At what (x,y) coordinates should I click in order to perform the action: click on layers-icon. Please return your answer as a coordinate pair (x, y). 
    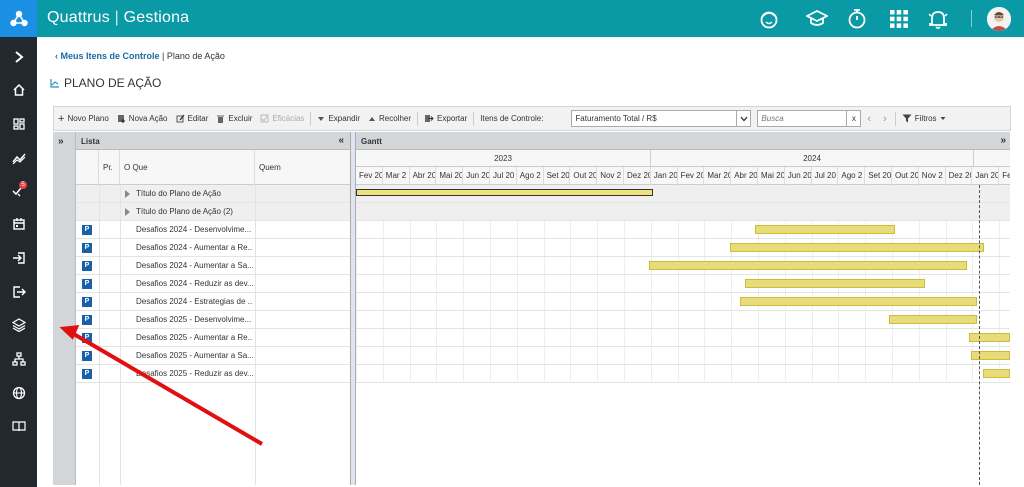
    Looking at the image, I should click on (18, 325).